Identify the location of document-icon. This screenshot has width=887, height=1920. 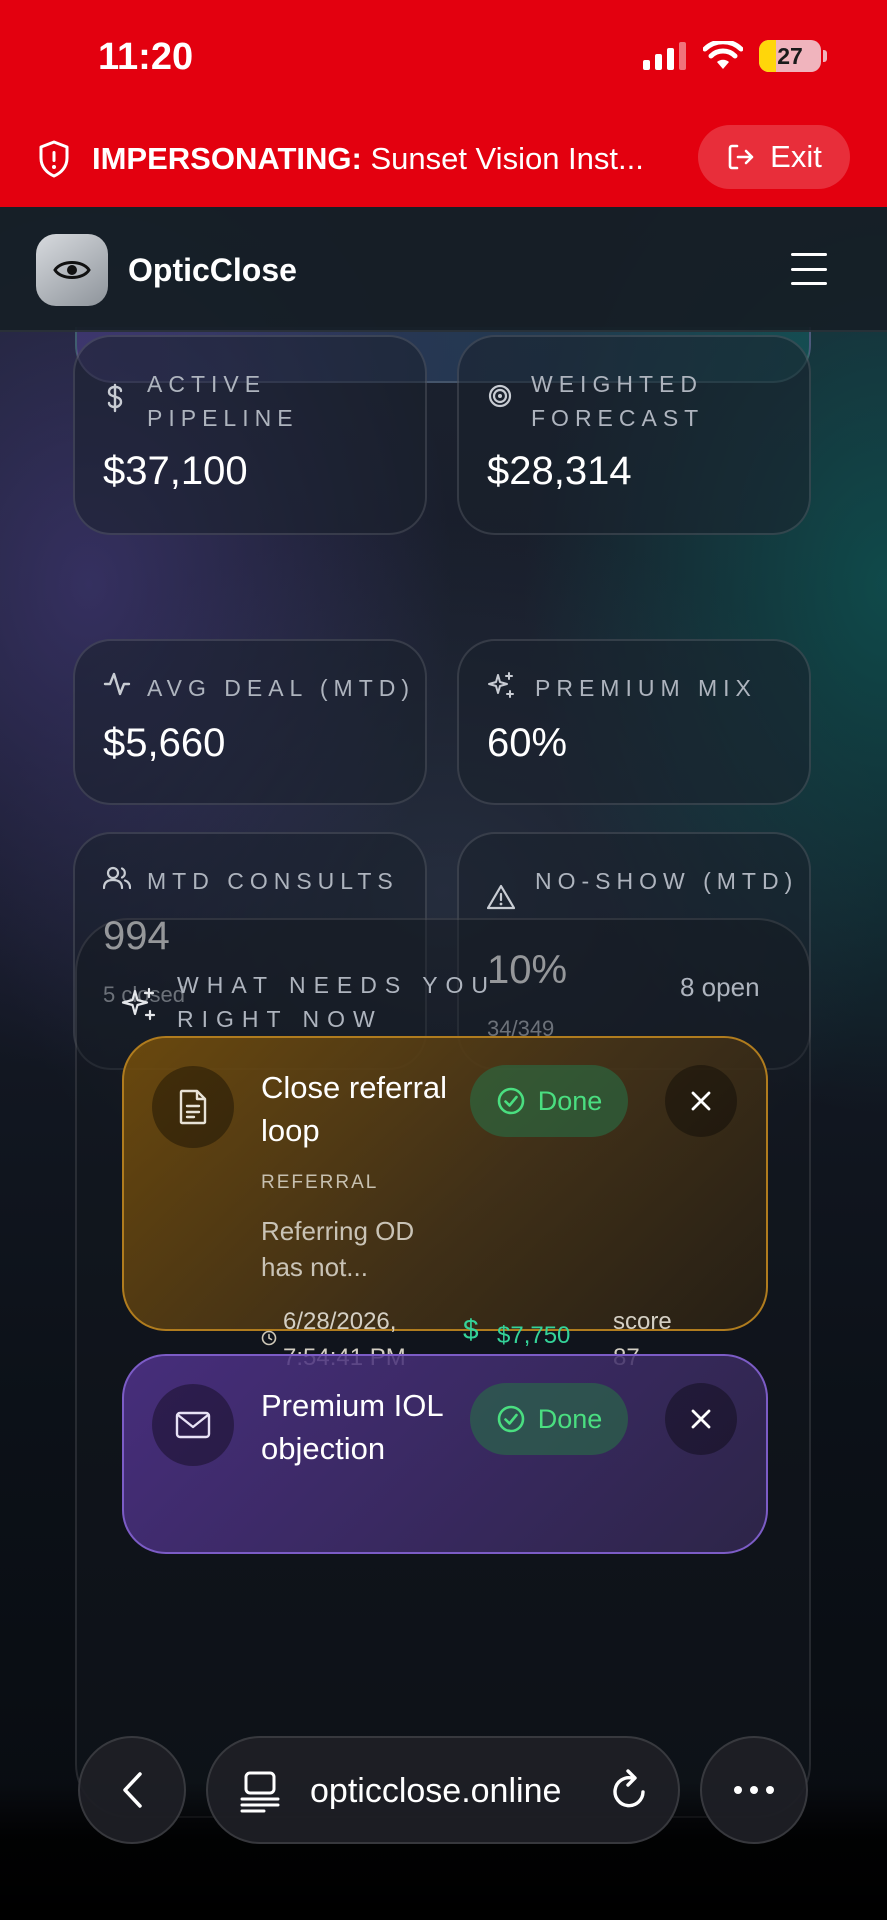
(193, 1107).